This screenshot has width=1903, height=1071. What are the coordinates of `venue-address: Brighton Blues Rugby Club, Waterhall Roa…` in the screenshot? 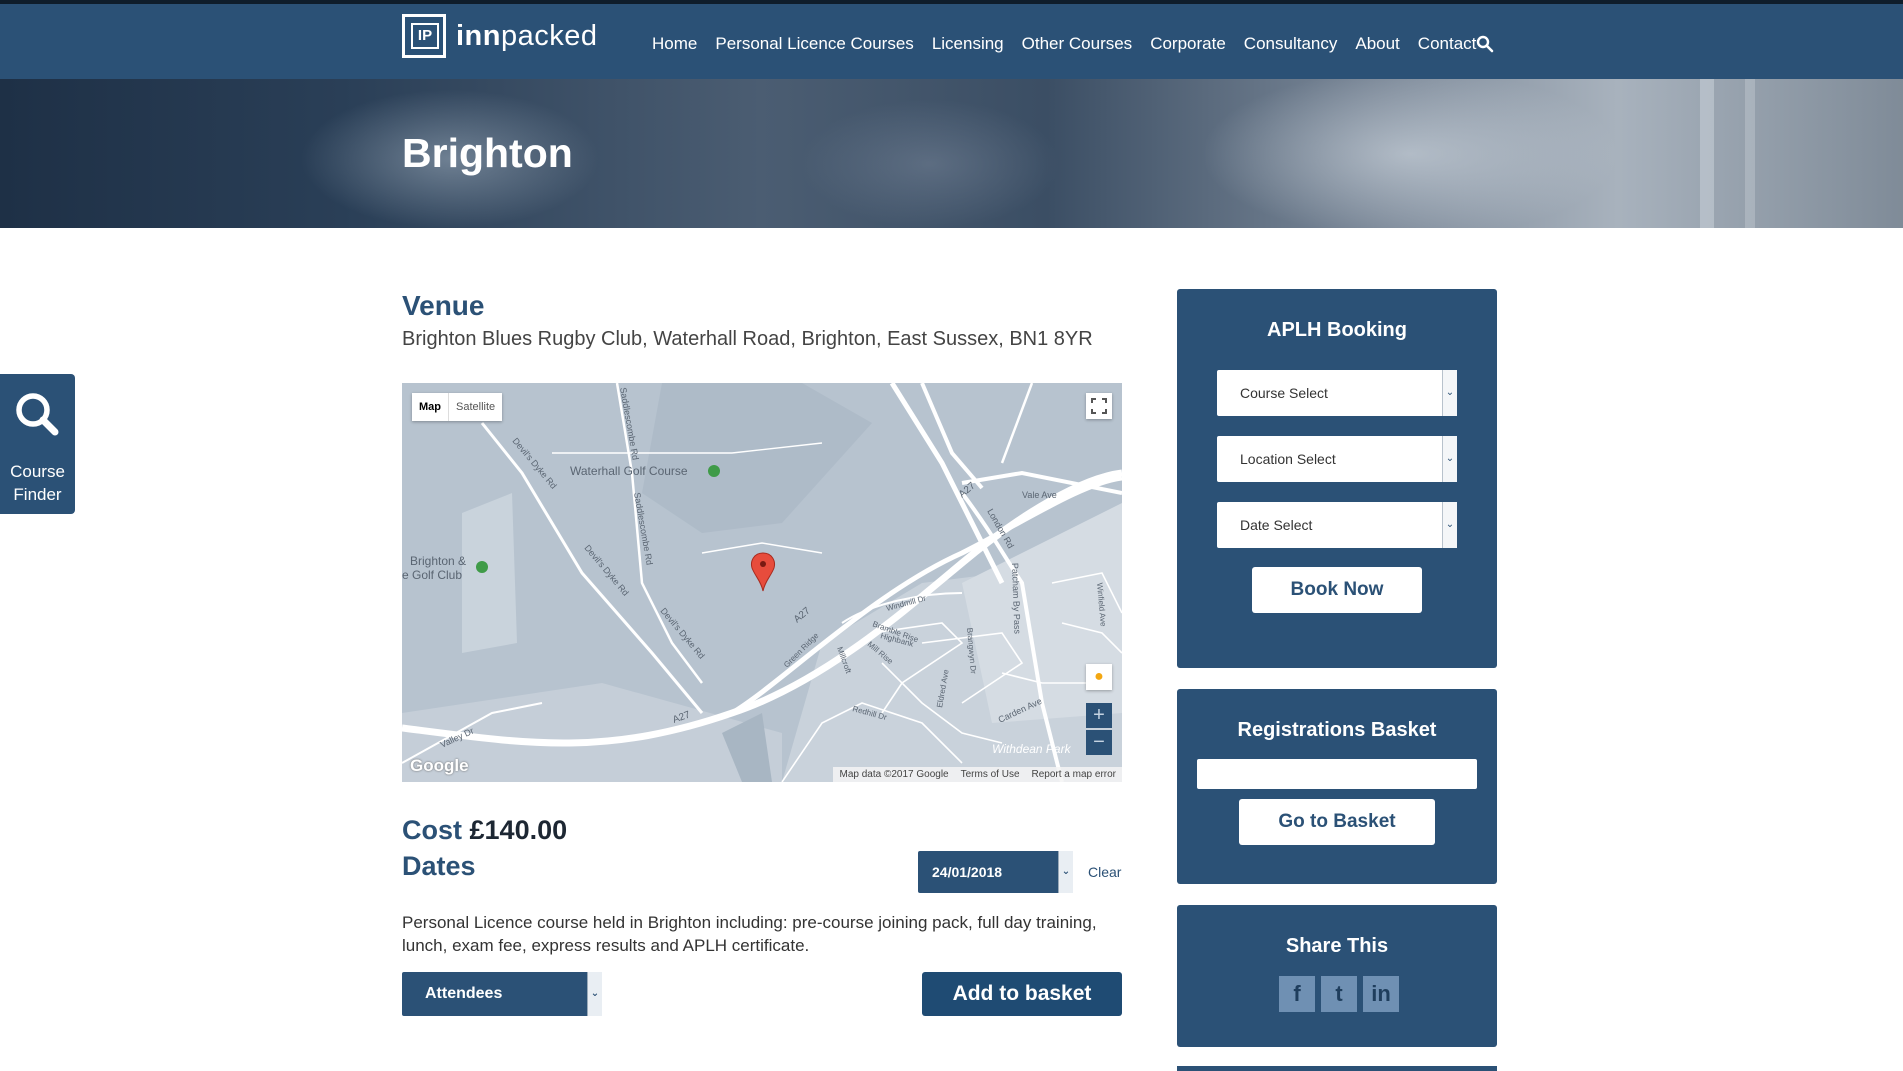 It's located at (747, 339).